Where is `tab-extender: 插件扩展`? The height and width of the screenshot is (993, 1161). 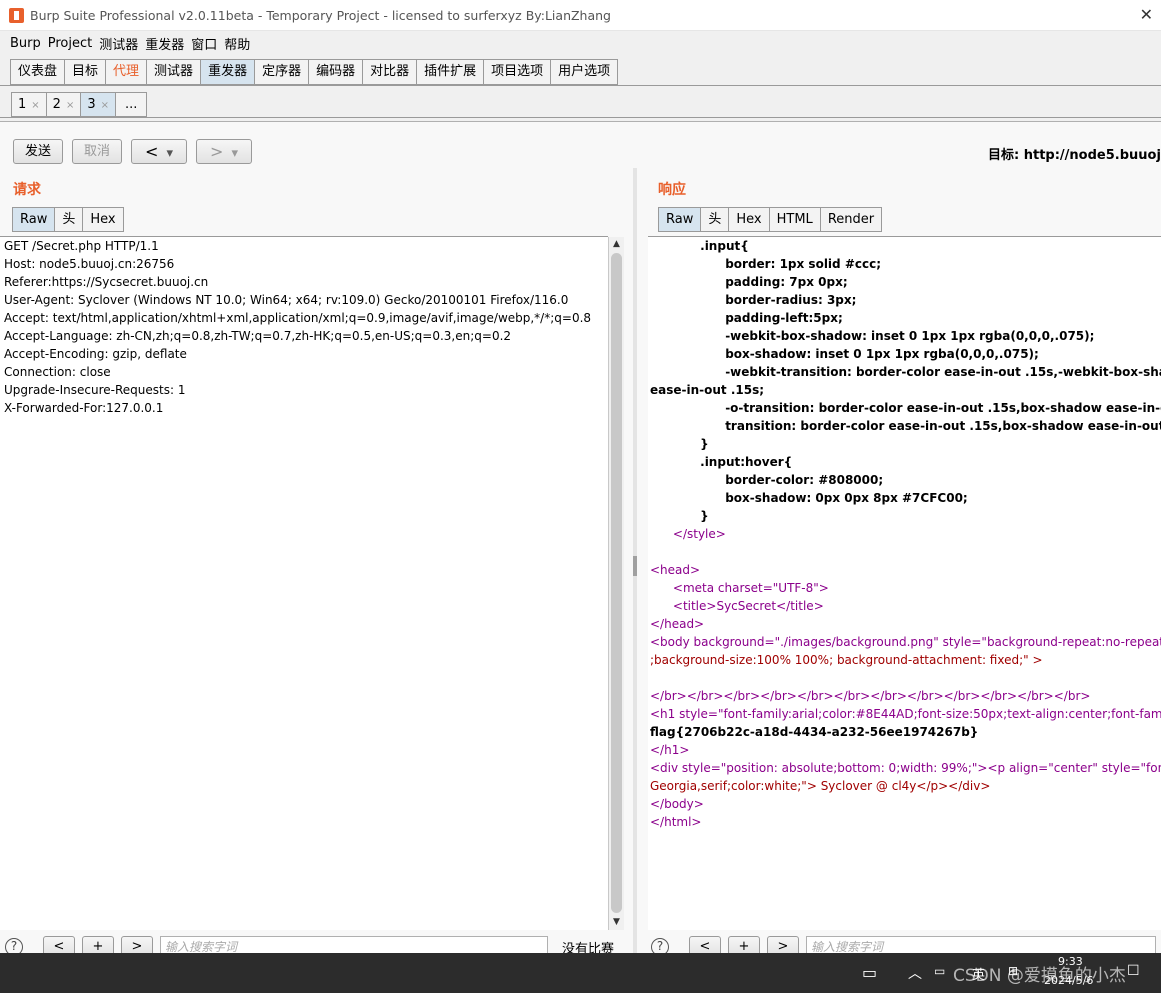
tab-extender: 插件扩展 is located at coordinates (450, 72).